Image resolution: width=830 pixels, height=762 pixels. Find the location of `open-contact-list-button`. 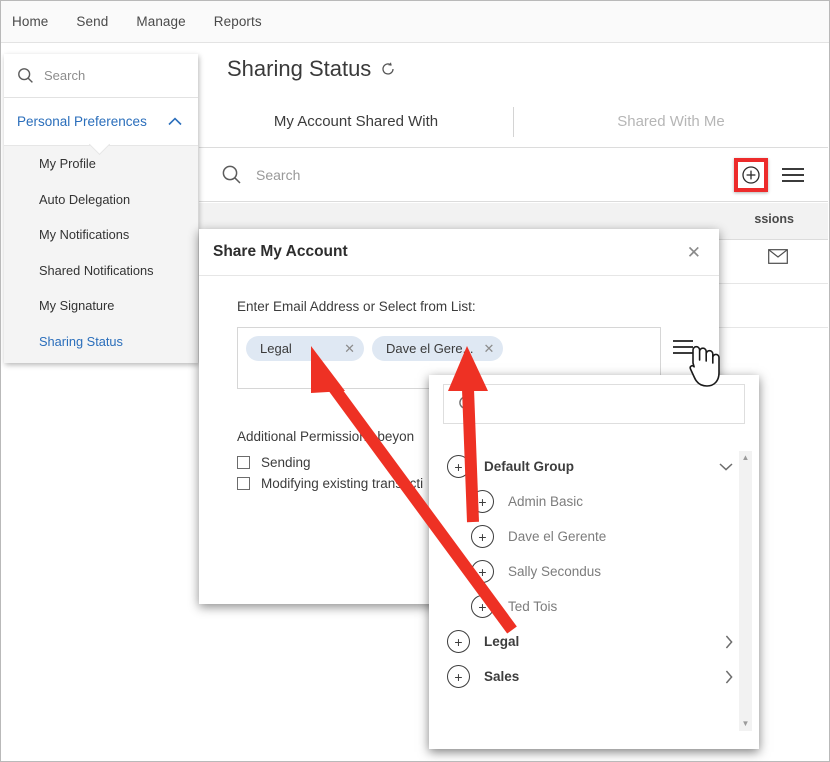

open-contact-list-button is located at coordinates (683, 340).